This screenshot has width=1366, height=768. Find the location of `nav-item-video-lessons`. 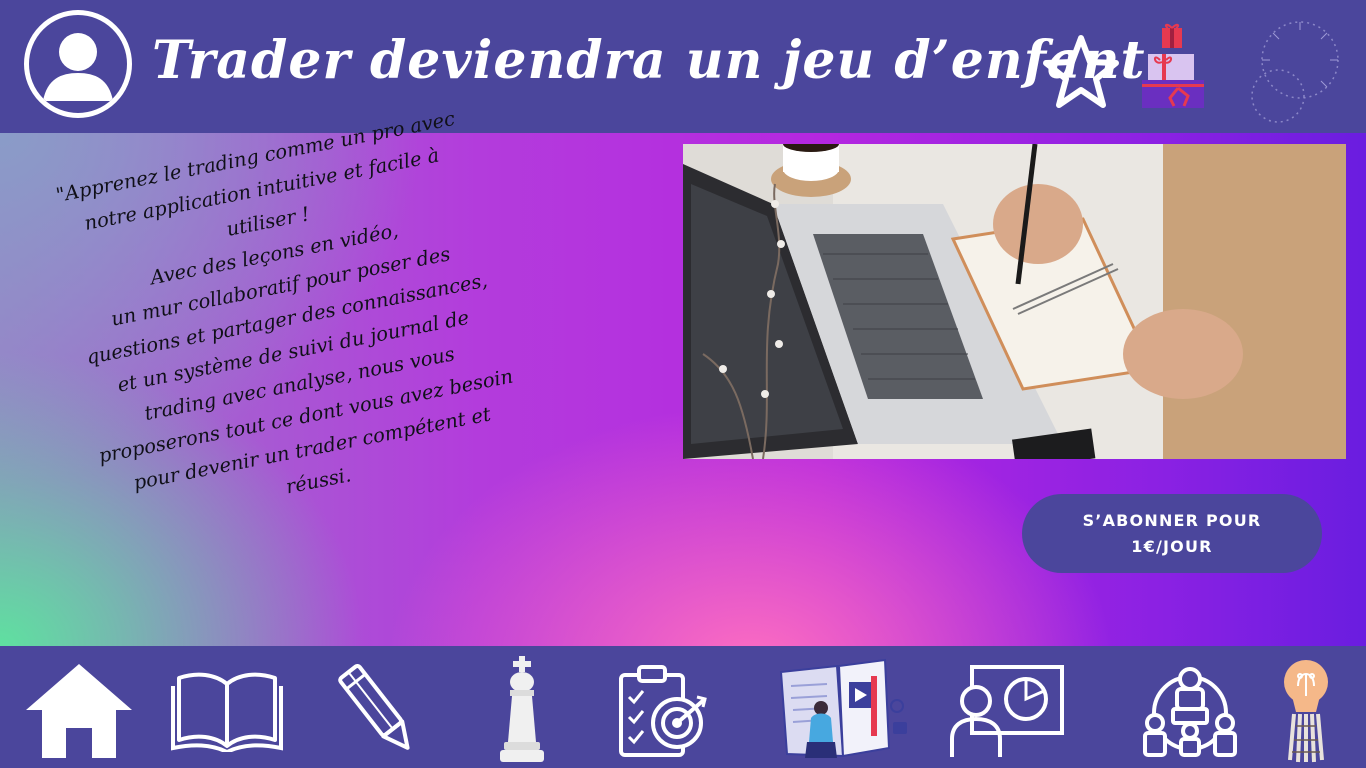

nav-item-video-lessons is located at coordinates (847, 710).